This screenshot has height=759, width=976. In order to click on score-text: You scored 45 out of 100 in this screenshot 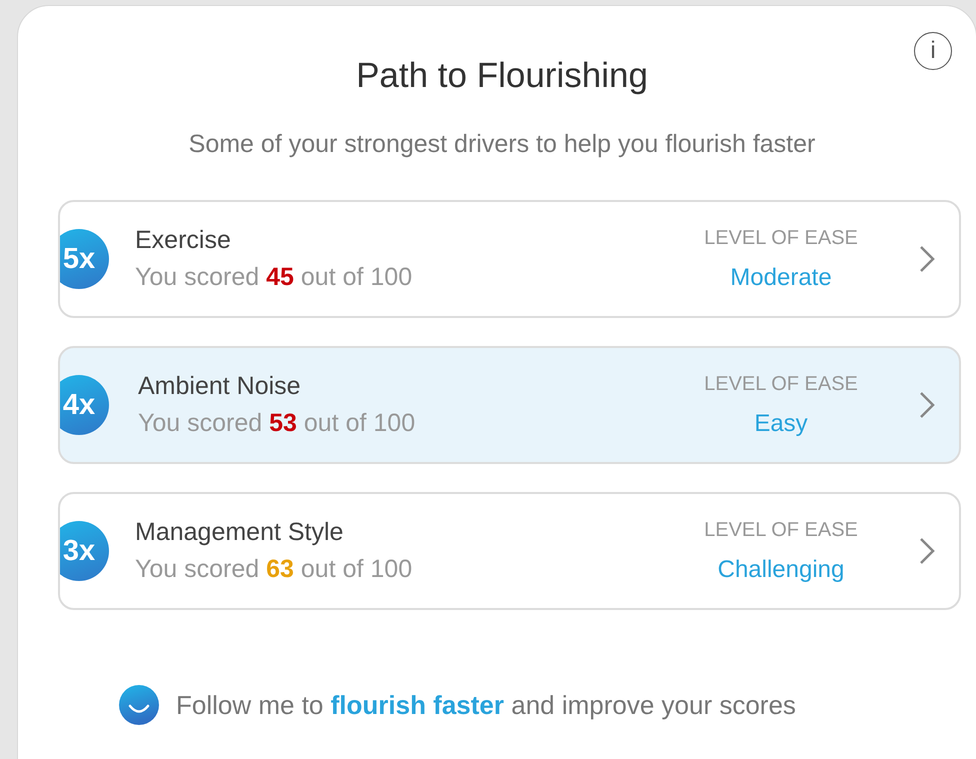, I will do `click(274, 277)`.